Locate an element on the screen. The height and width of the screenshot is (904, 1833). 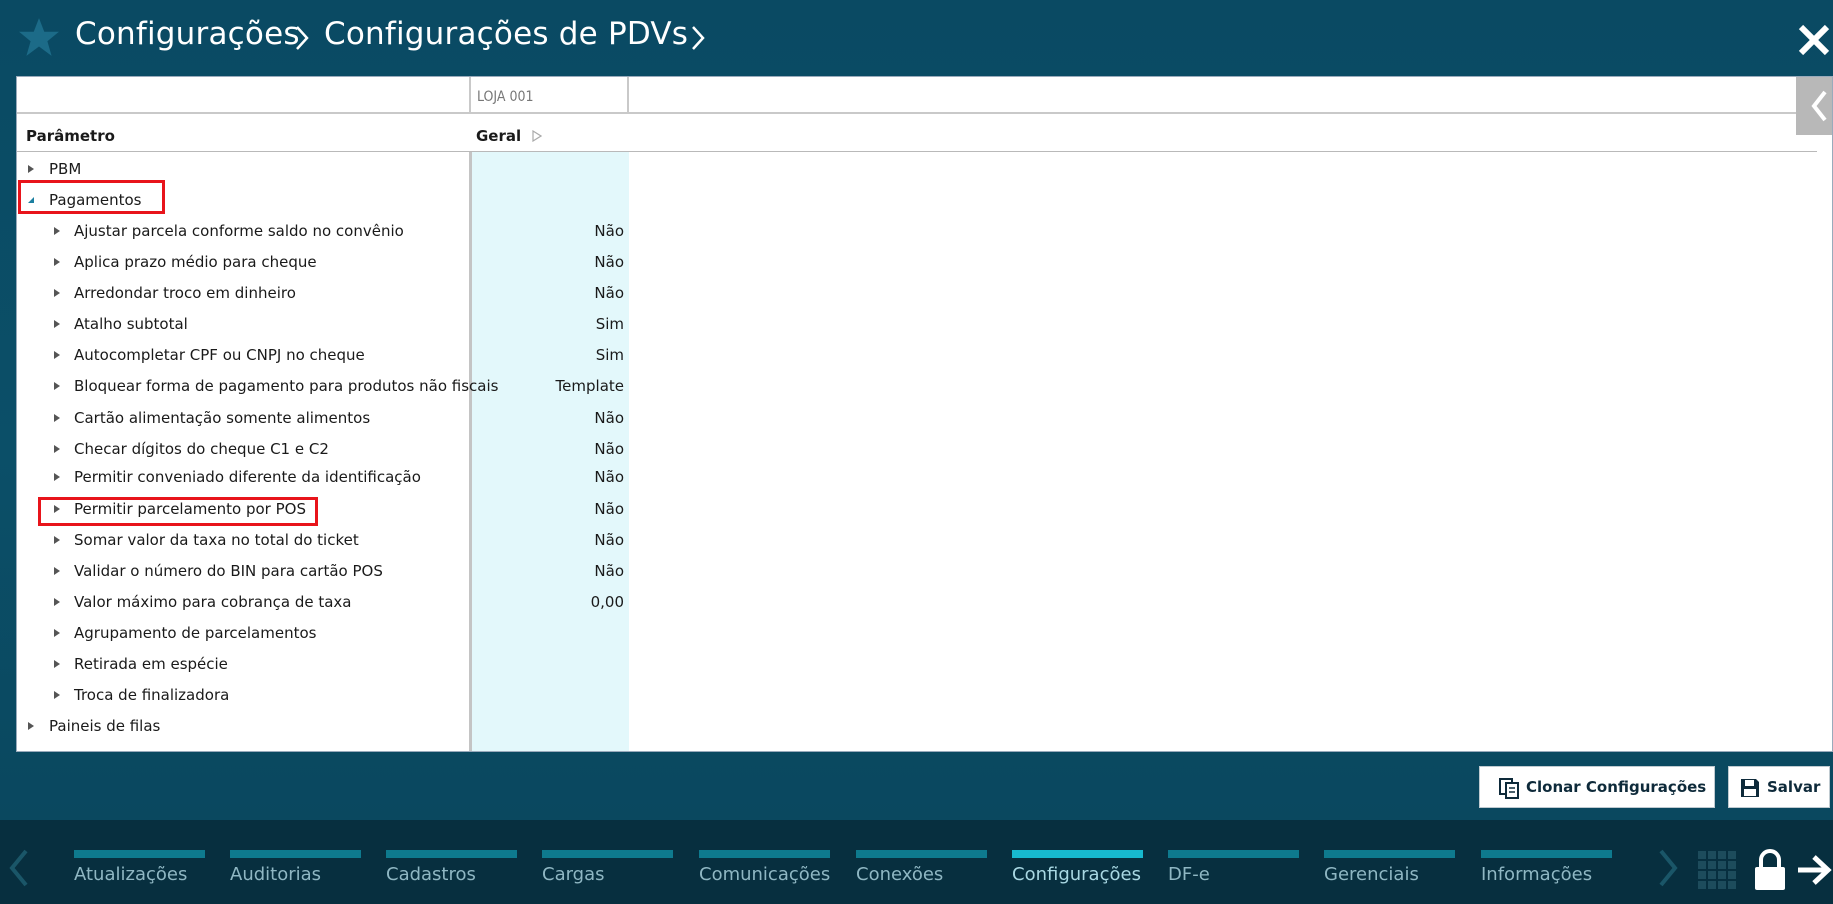
nav-bar-active is located at coordinates (1077, 854).